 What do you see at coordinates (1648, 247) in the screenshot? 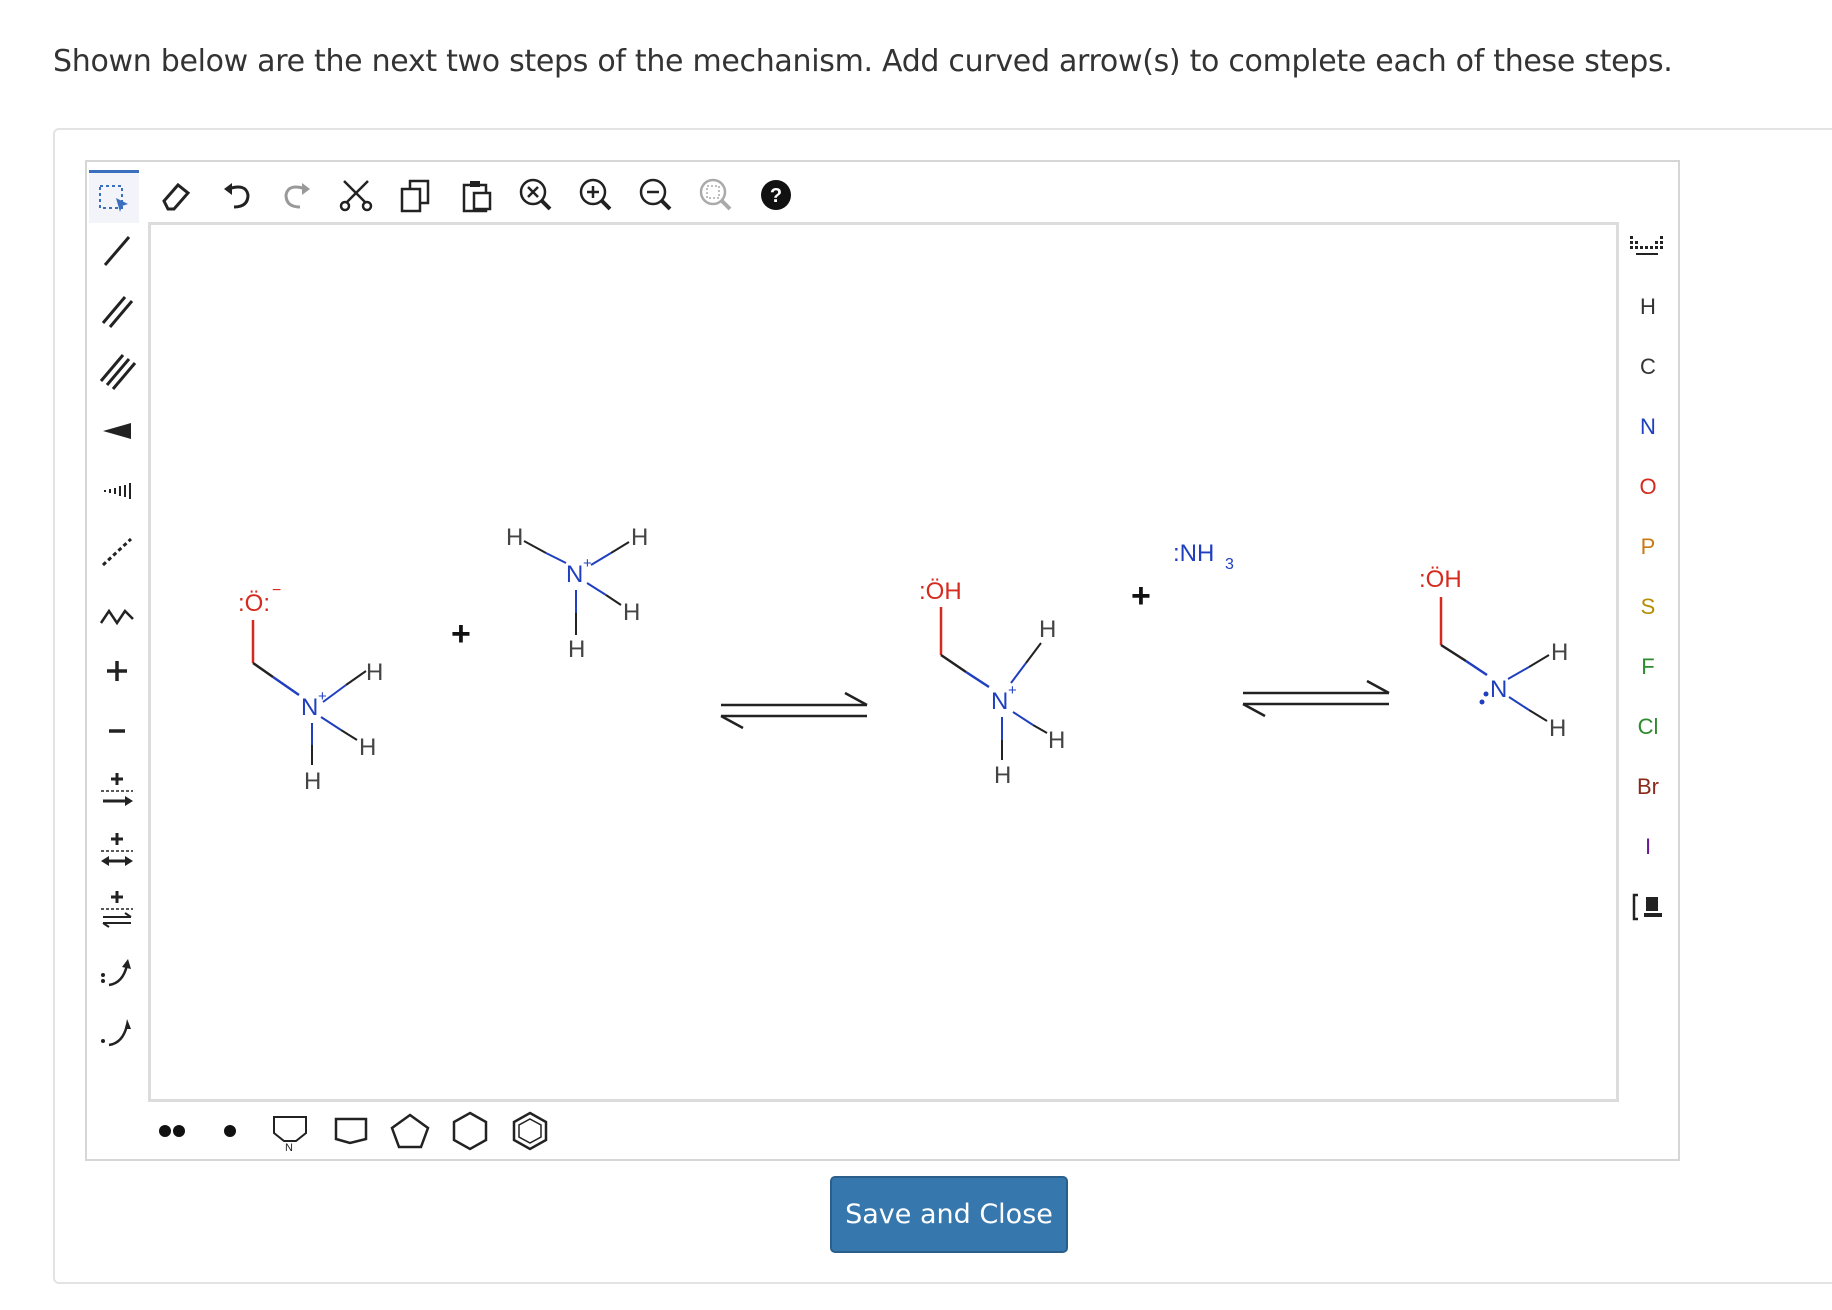
I see `periodic-table-icon` at bounding box center [1648, 247].